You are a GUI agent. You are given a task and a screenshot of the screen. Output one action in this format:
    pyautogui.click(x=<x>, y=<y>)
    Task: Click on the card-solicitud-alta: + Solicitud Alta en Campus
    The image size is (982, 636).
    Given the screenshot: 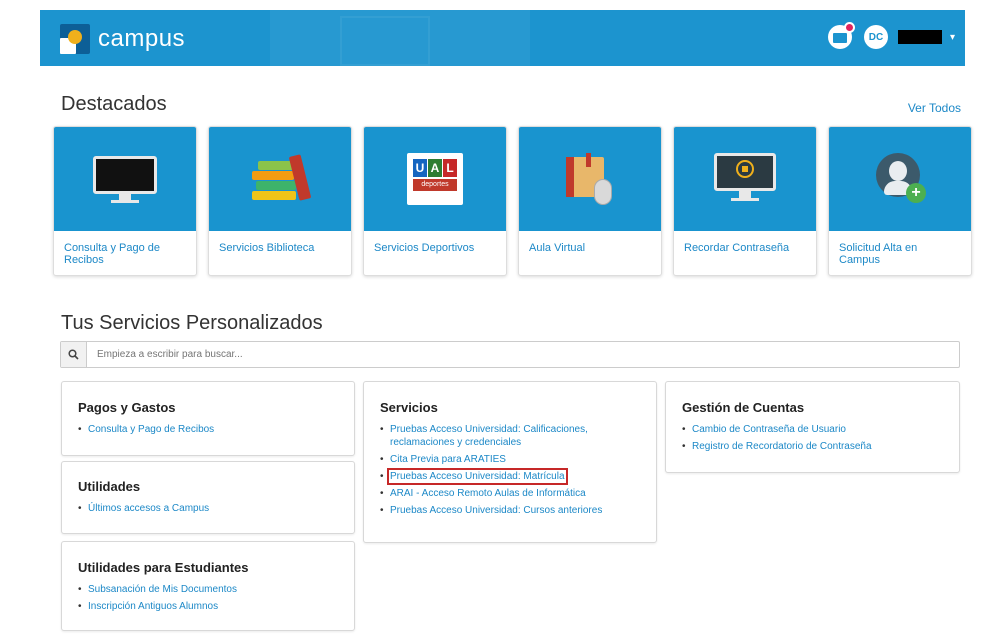 What is the action you would take?
    pyautogui.click(x=900, y=201)
    